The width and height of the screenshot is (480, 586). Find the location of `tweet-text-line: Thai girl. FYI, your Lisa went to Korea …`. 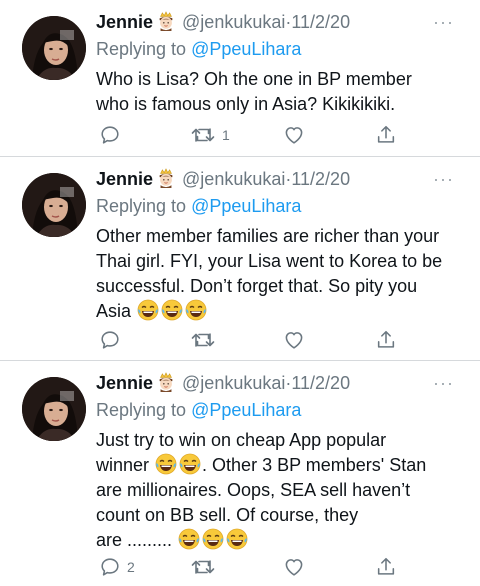

tweet-text-line: Thai girl. FYI, your Lisa went to Korea … is located at coordinates (269, 261).